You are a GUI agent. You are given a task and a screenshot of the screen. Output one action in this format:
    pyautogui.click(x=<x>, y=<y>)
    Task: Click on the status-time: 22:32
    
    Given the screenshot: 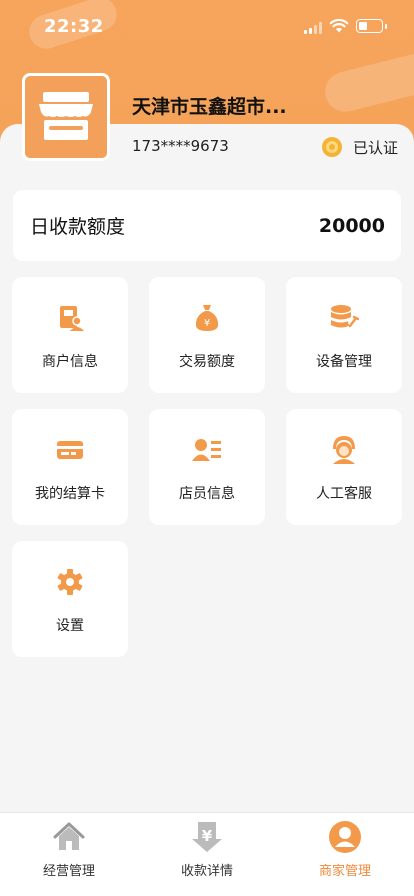 What is the action you would take?
    pyautogui.click(x=74, y=26)
    